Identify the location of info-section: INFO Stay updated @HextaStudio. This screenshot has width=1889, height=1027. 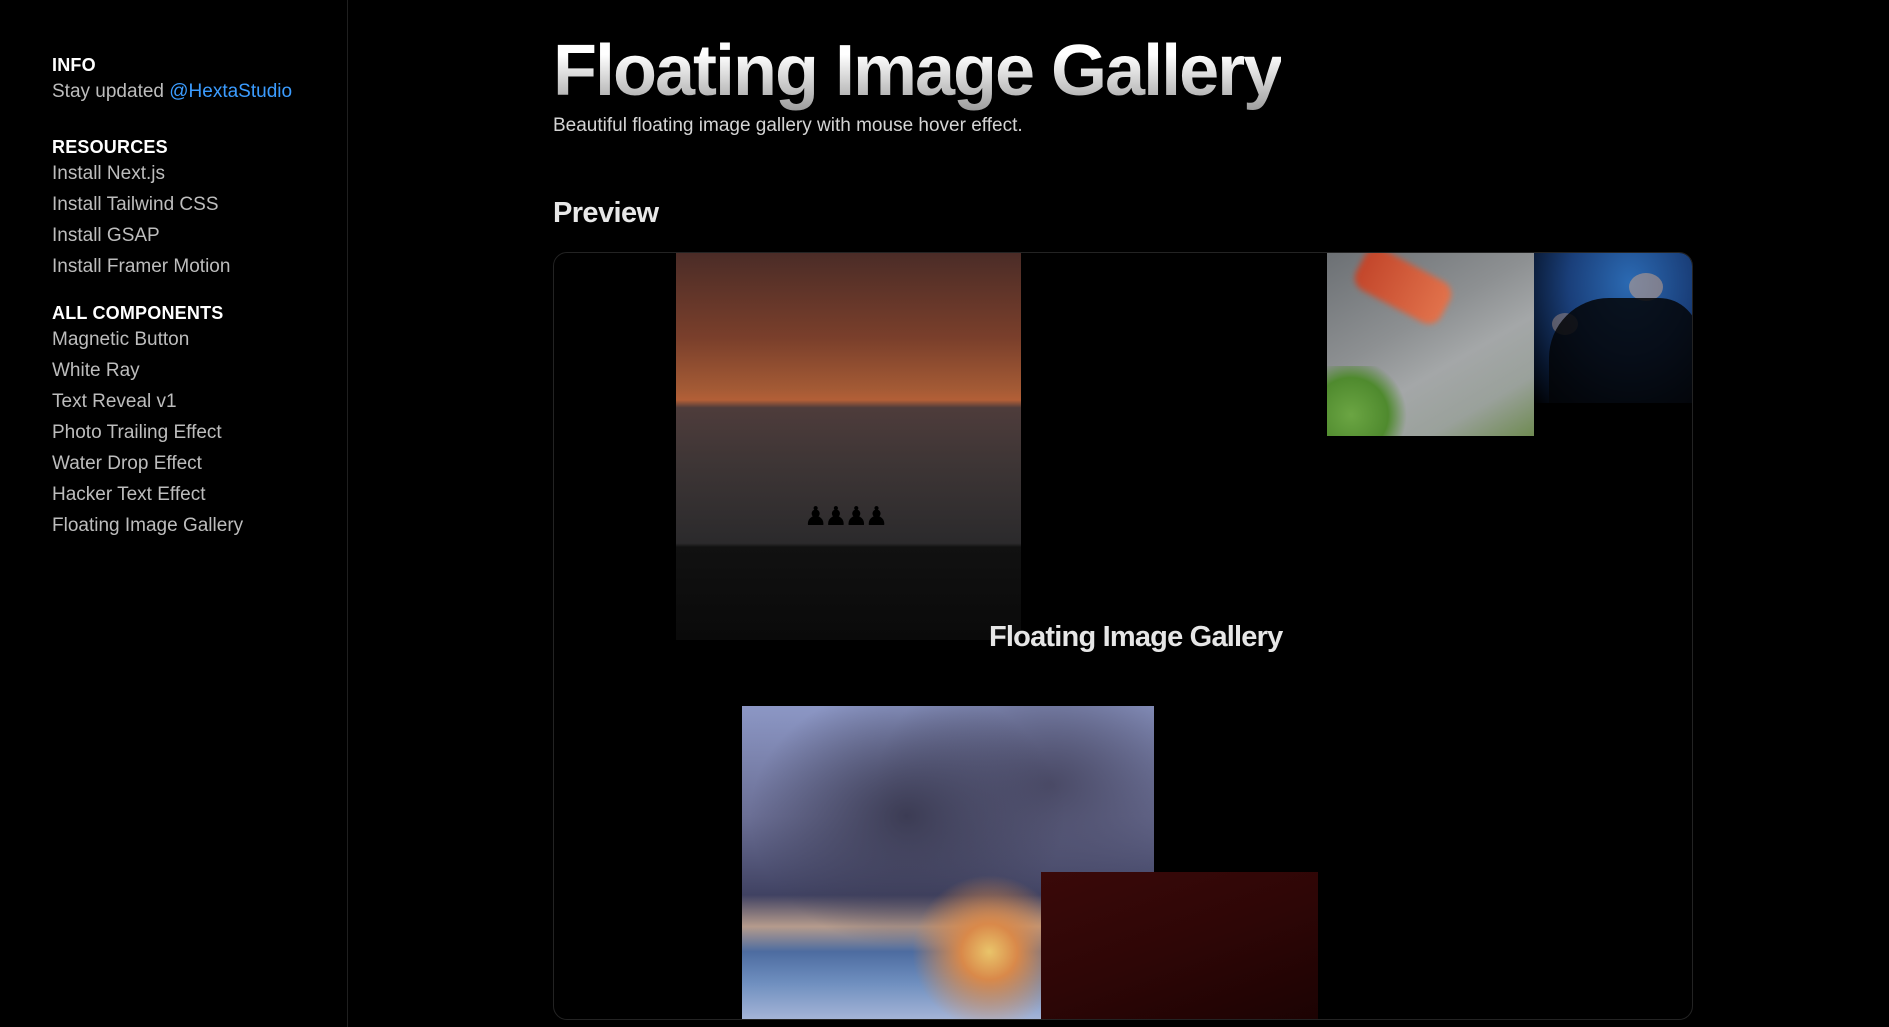
(172, 79).